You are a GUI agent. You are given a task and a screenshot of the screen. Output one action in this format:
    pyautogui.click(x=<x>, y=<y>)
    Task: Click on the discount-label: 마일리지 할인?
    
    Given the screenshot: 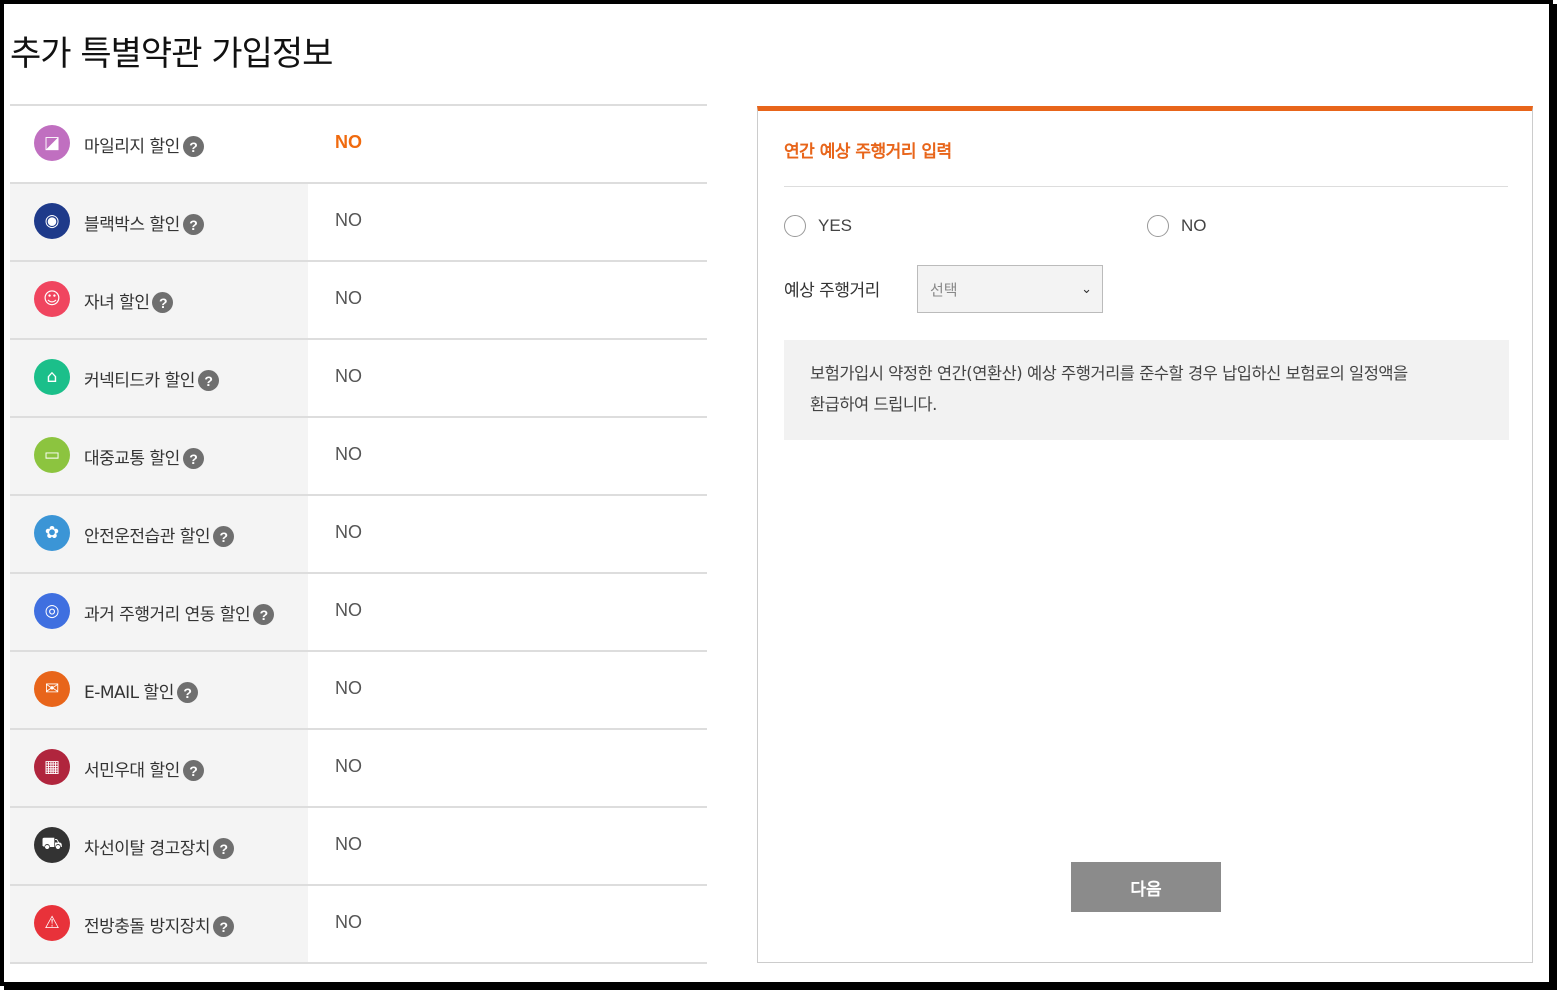 What is the action you would take?
    pyautogui.click(x=144, y=144)
    